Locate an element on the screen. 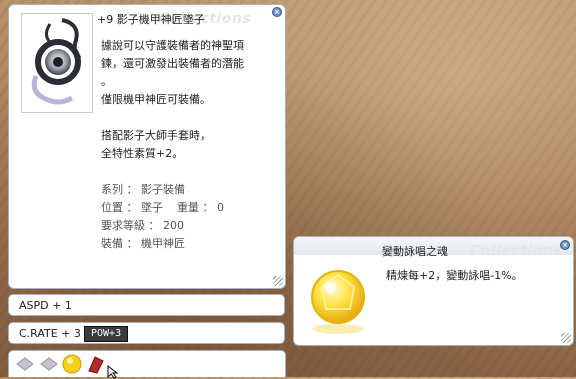  description-line: 僅限機甲神匠可裝備。 is located at coordinates (156, 99).